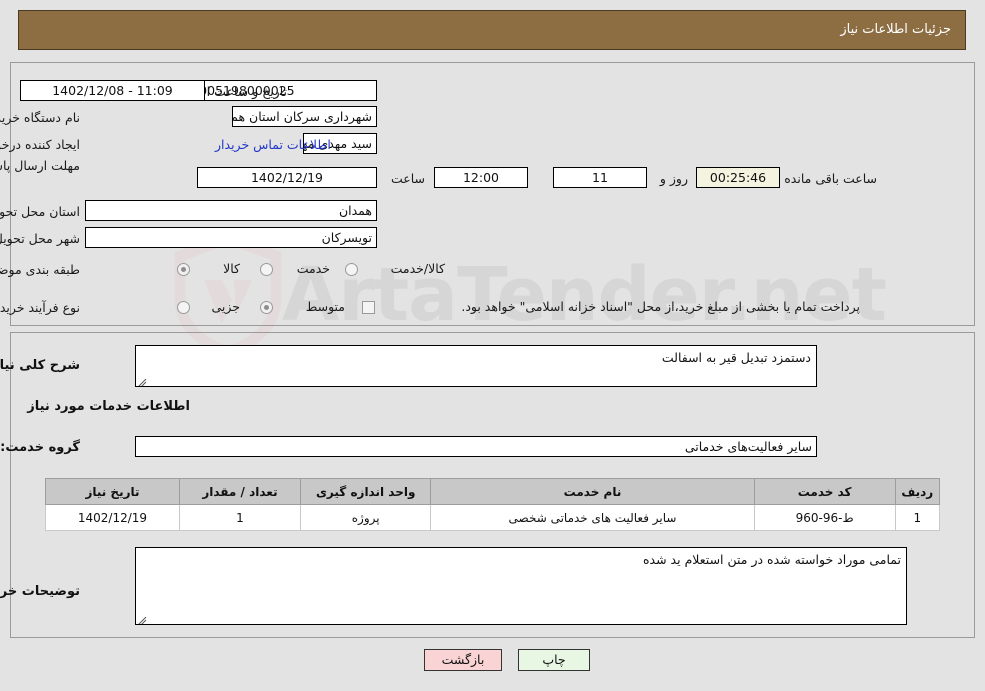  What do you see at coordinates (273, 144) in the screenshot?
I see `buyer-contact-link: اطلاعات تماس خریدار` at bounding box center [273, 144].